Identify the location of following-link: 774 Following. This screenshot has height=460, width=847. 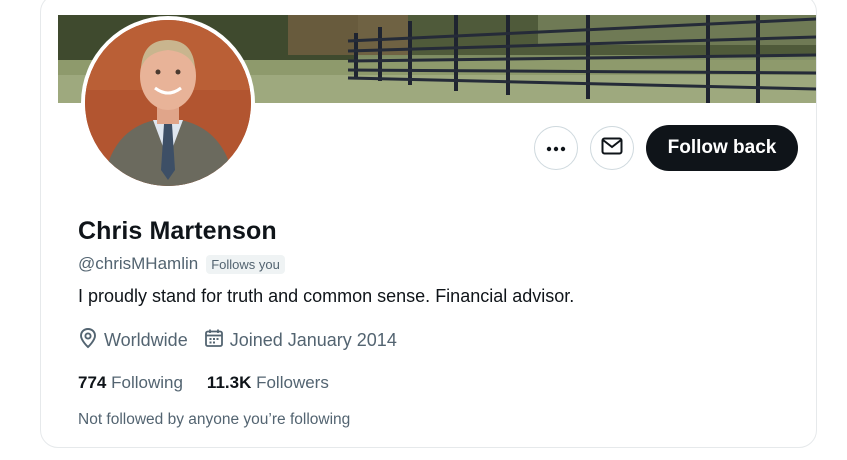
(130, 383).